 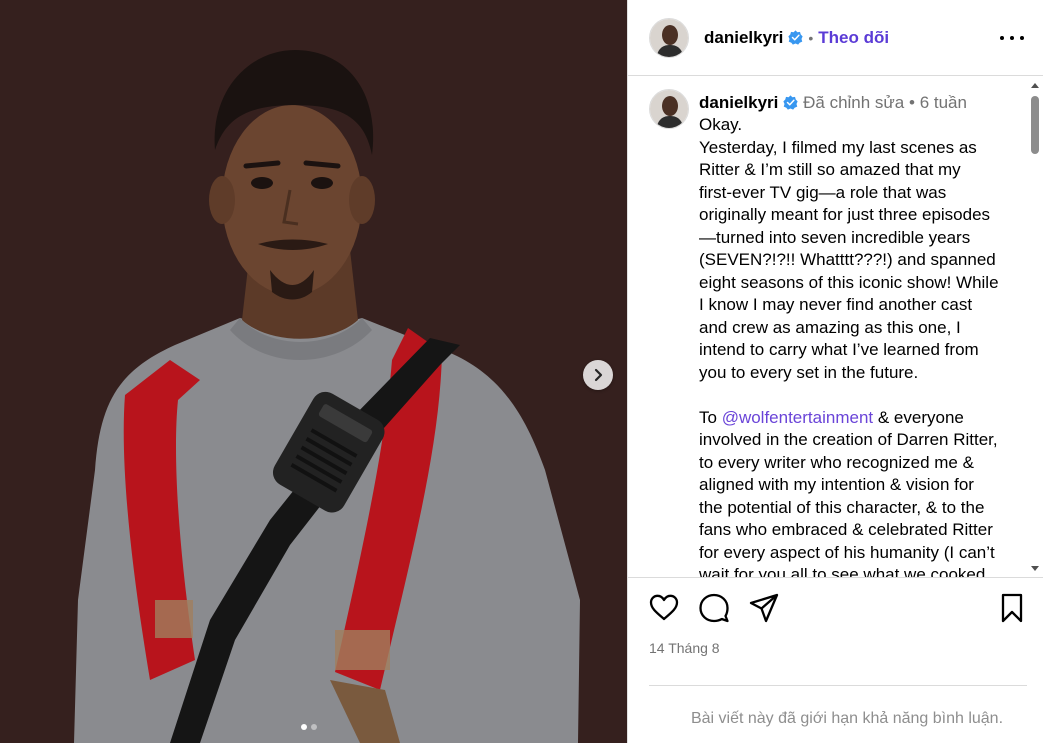 I want to click on send-icon, so click(x=764, y=608).